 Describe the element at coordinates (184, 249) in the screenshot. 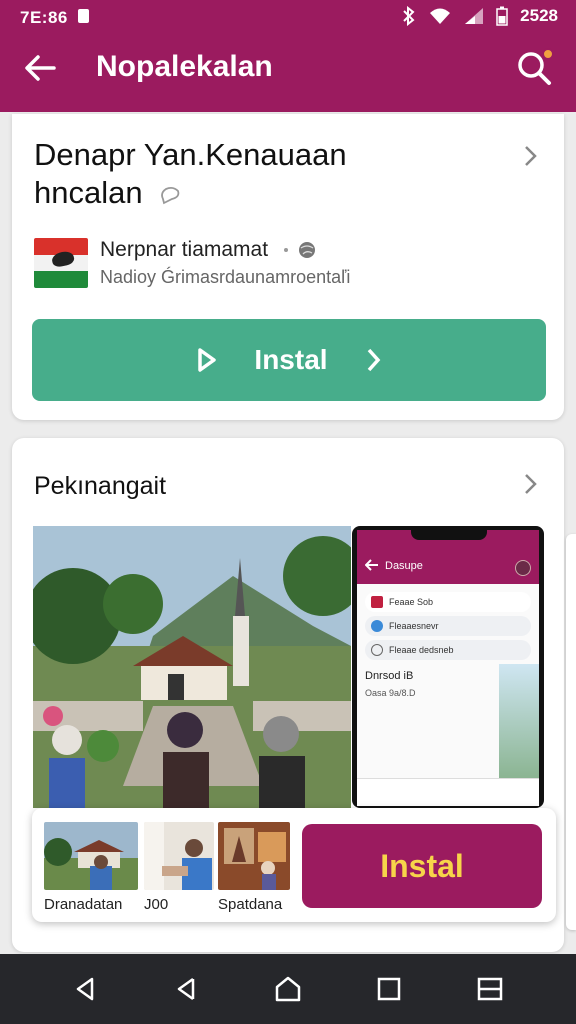

I see `publisher-name: Nerpnar tiamamat` at that location.